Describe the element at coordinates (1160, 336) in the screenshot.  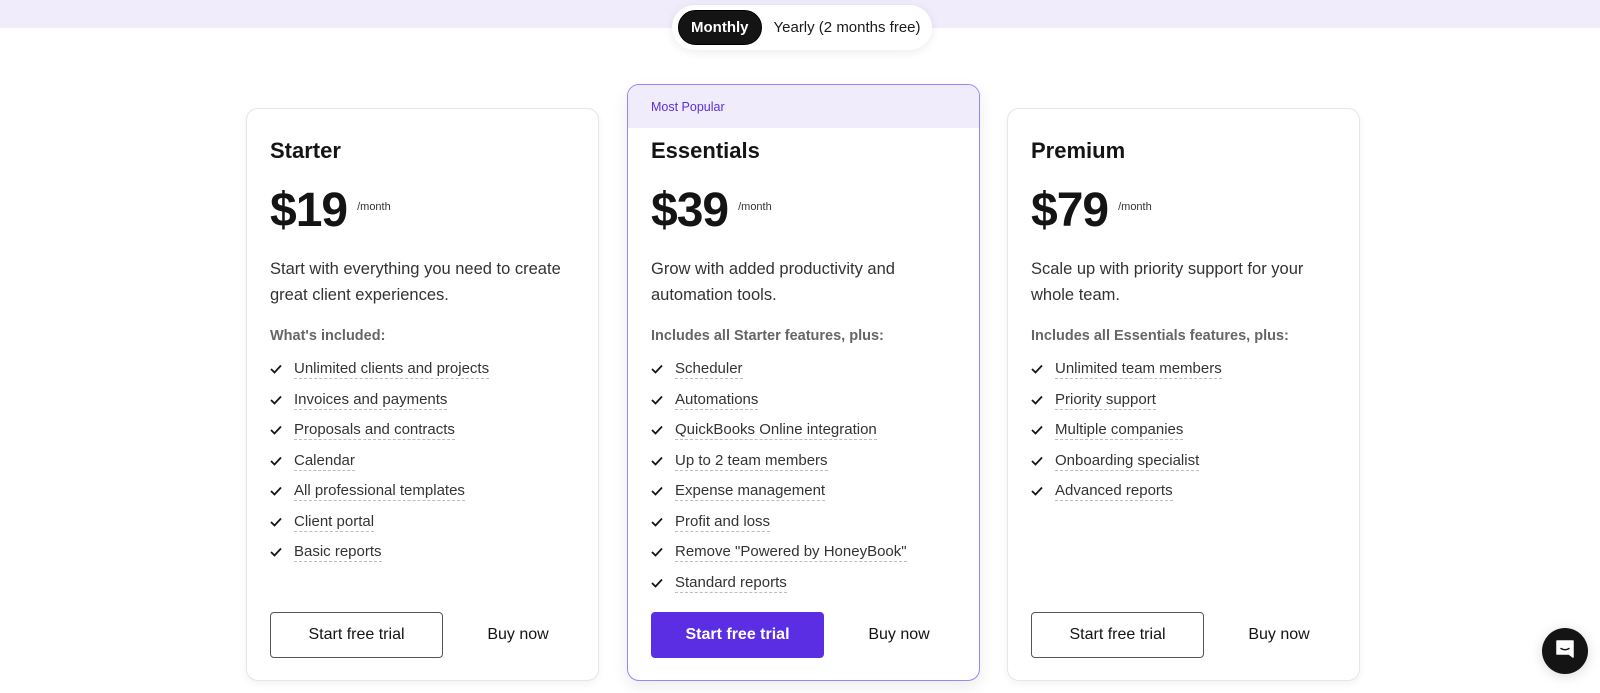
I see `included-label: Includes all Essentials features, plus:` at that location.